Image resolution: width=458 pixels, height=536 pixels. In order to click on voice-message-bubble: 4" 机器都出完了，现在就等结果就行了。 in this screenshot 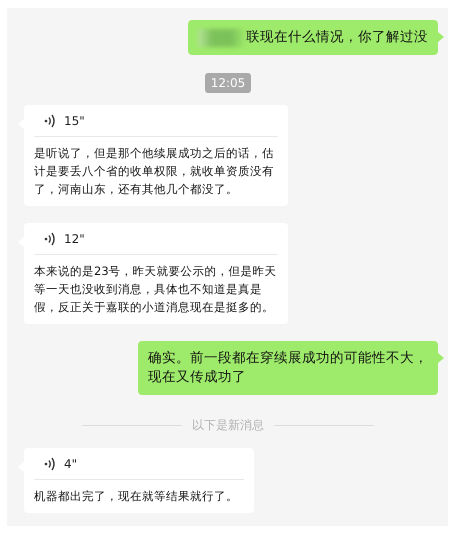, I will do `click(139, 480)`.